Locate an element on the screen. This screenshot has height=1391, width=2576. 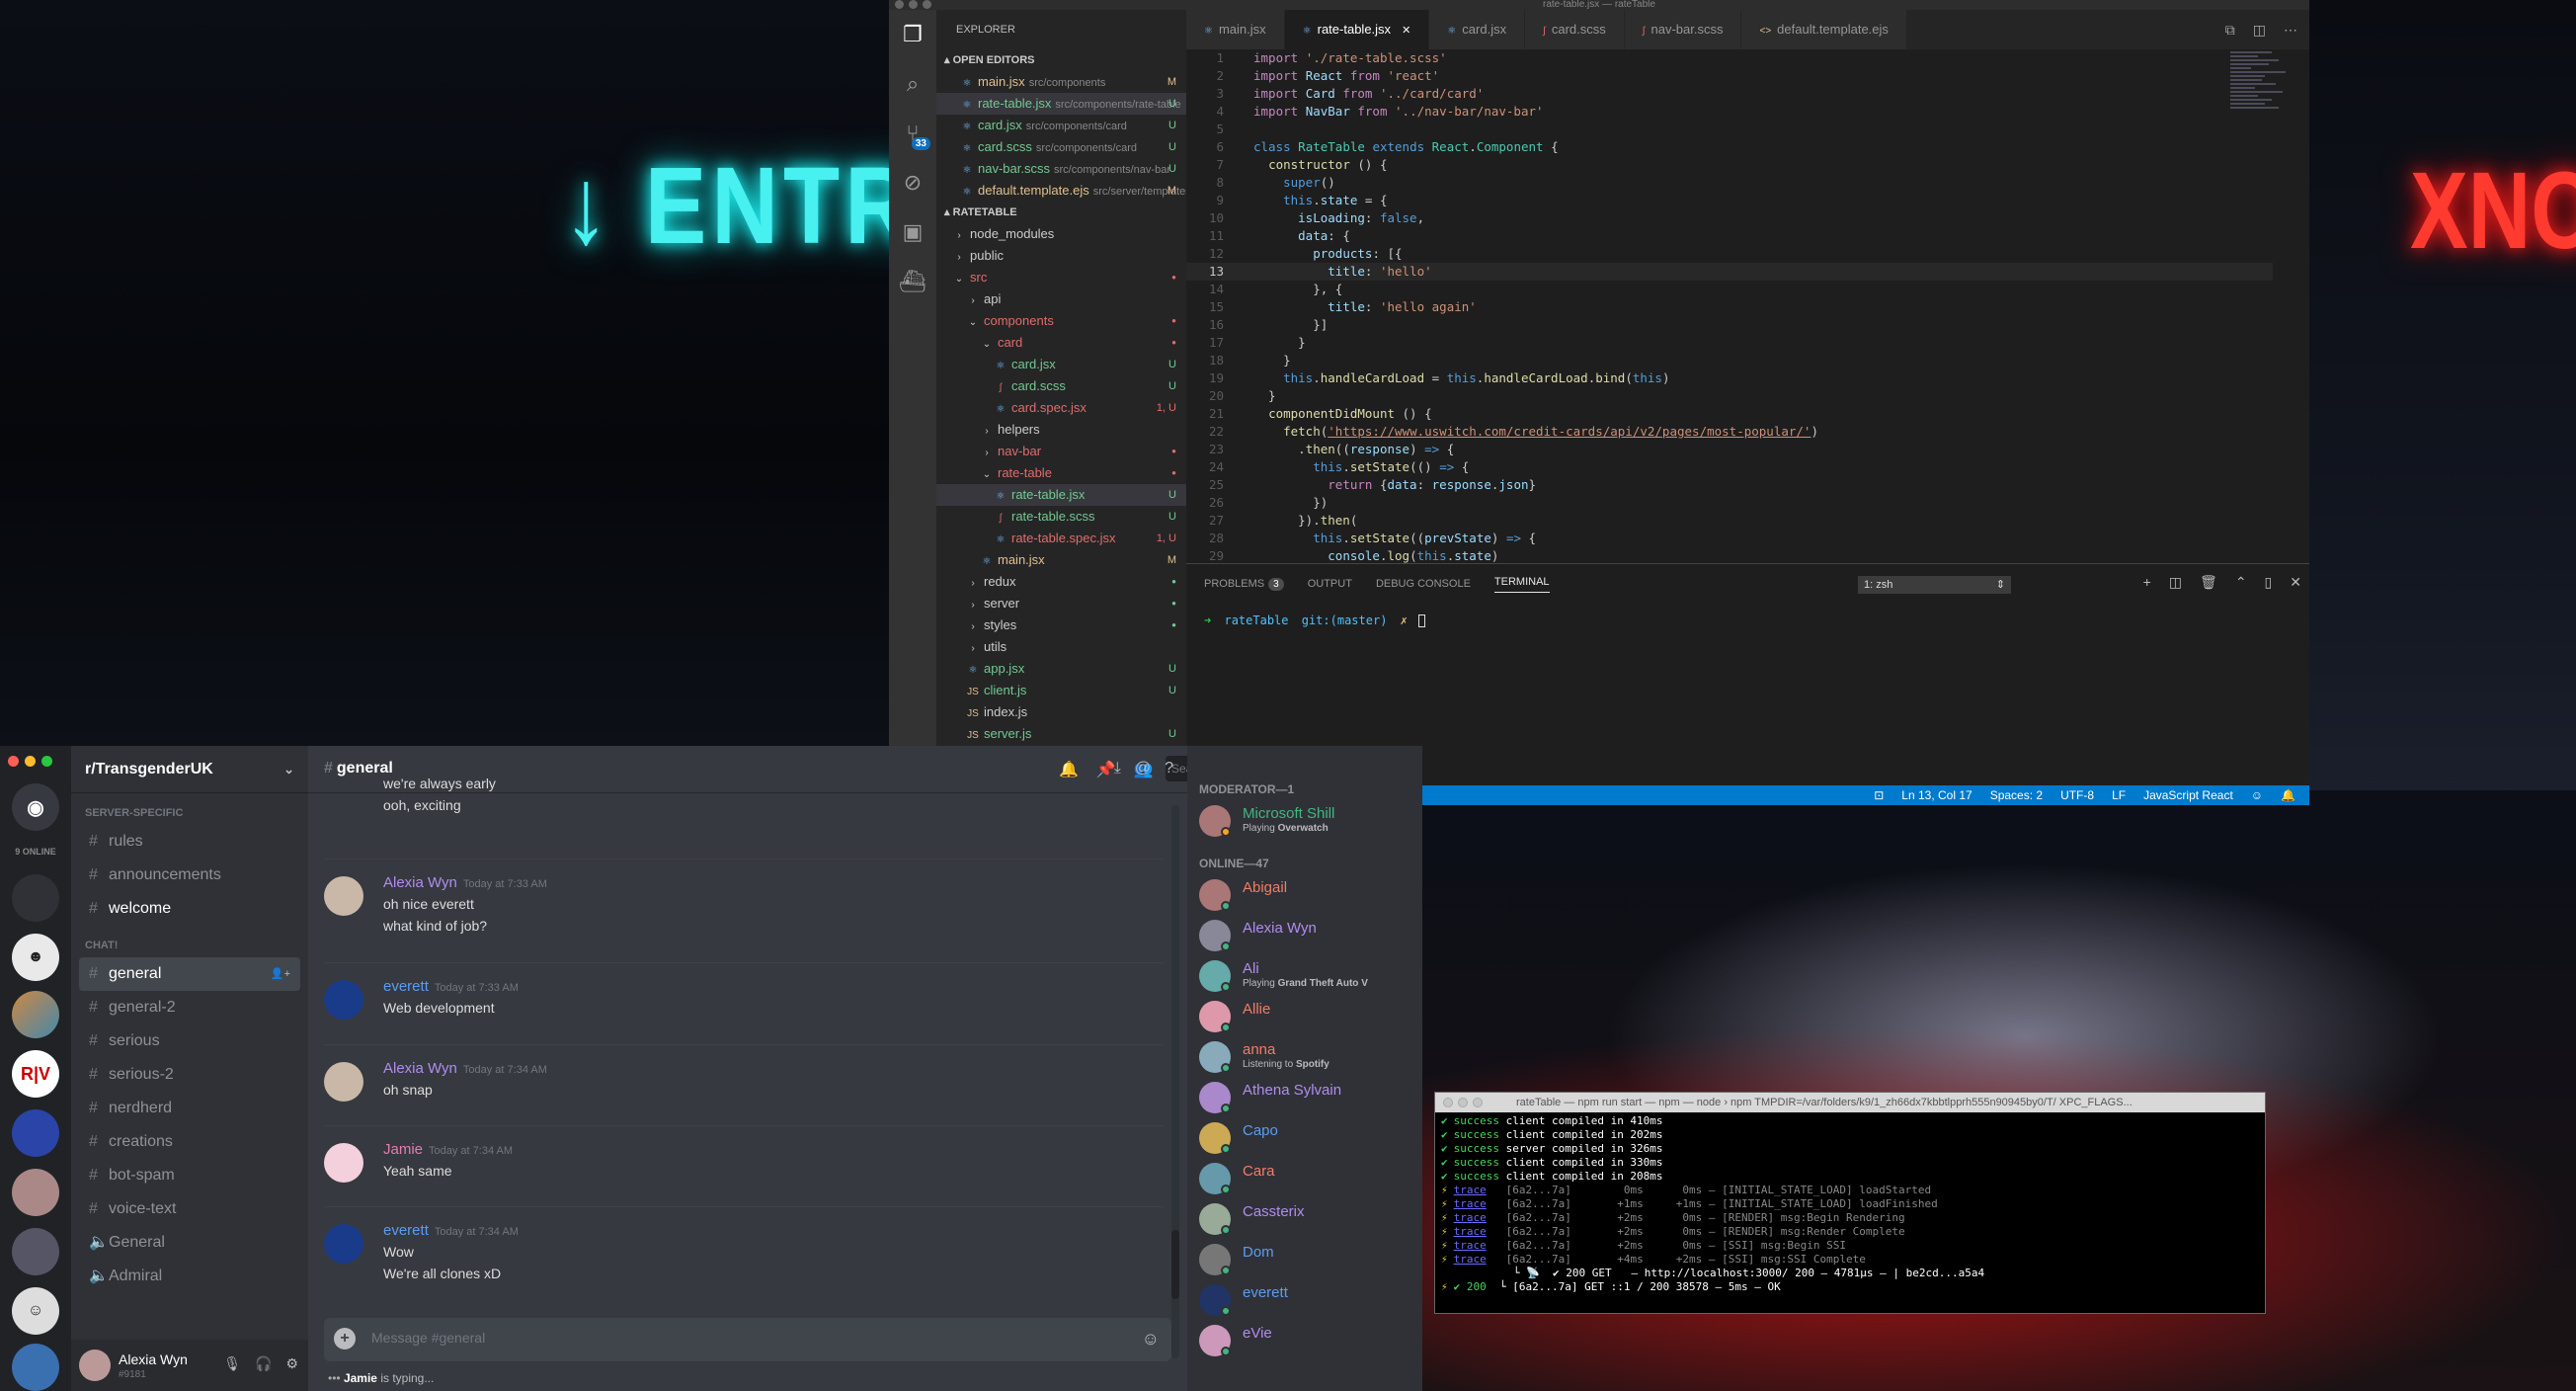
new-terminal-icon: + is located at coordinates (2147, 582).